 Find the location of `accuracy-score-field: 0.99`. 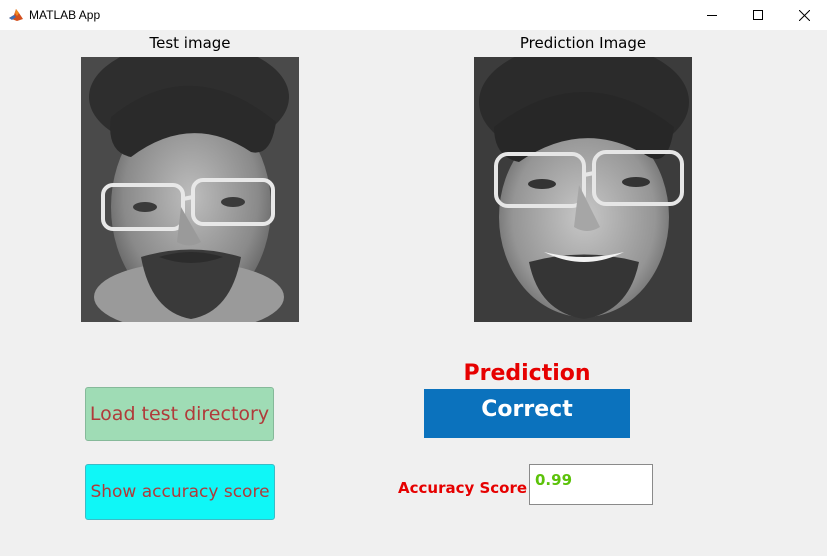

accuracy-score-field: 0.99 is located at coordinates (591, 484).